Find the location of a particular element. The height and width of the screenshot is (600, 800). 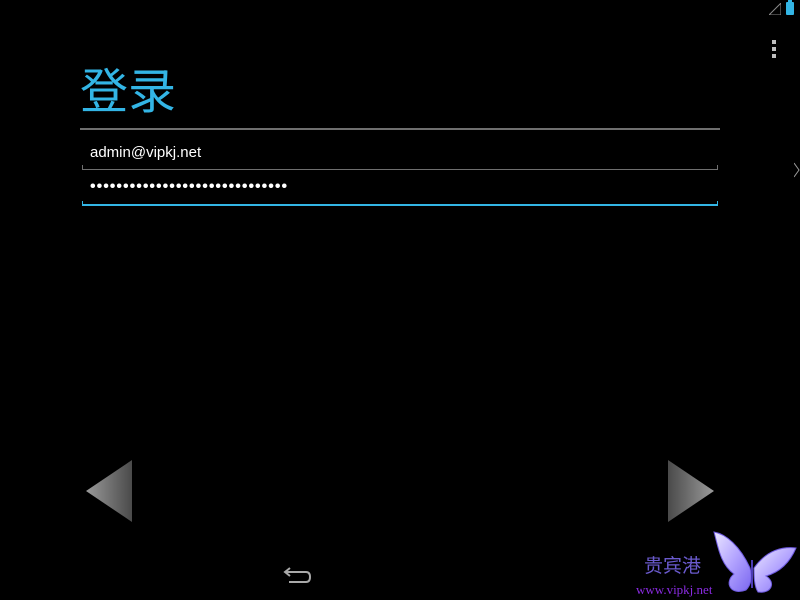

email-field: admin@vipkj.net is located at coordinates (400, 153).